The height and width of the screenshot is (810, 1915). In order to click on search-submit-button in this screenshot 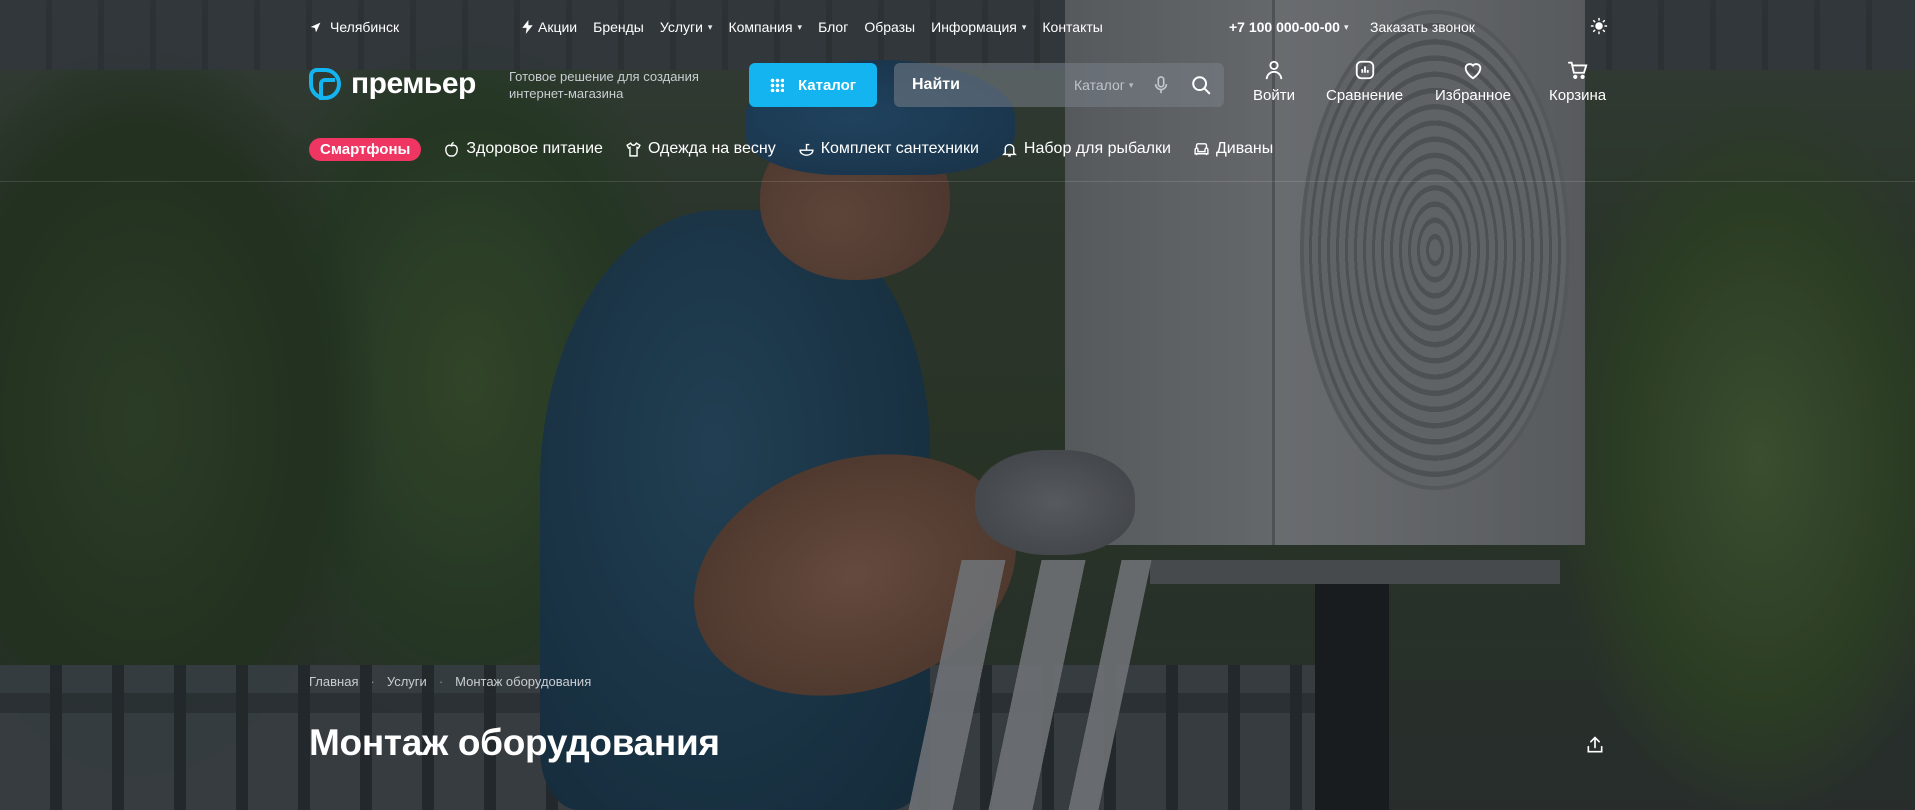, I will do `click(1201, 85)`.